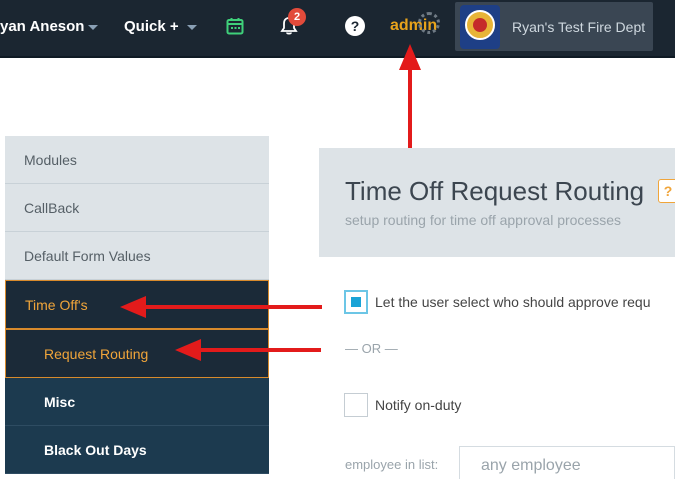 The image size is (675, 479). I want to click on user-name: yan Aneson, so click(42, 26).